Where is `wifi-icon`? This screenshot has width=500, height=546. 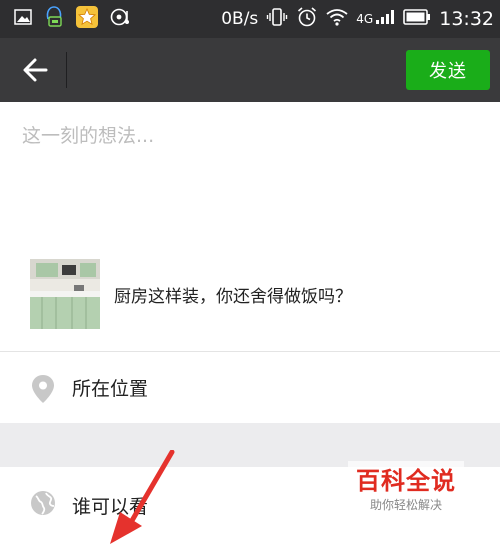 wifi-icon is located at coordinates (337, 19).